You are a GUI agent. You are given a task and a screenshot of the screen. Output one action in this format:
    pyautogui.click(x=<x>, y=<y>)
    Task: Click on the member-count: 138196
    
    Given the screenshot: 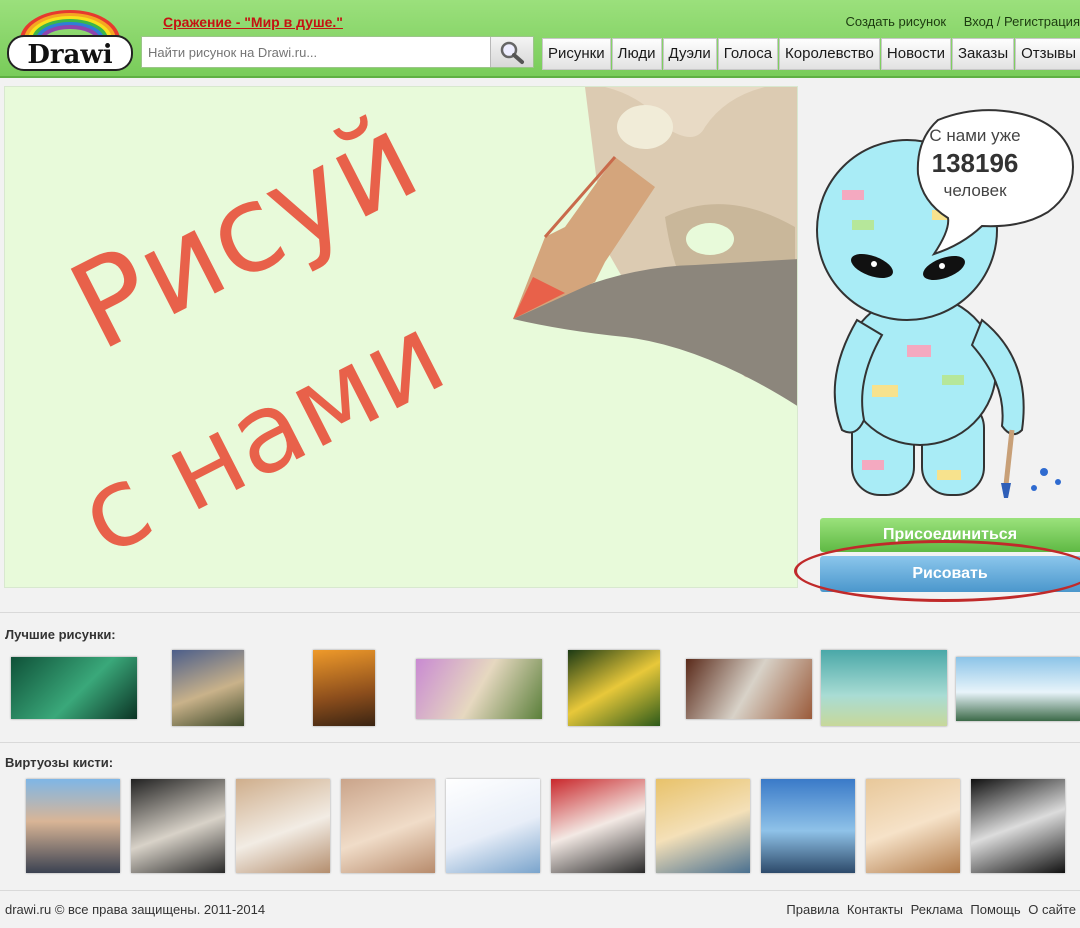 What is the action you would take?
    pyautogui.click(x=975, y=163)
    